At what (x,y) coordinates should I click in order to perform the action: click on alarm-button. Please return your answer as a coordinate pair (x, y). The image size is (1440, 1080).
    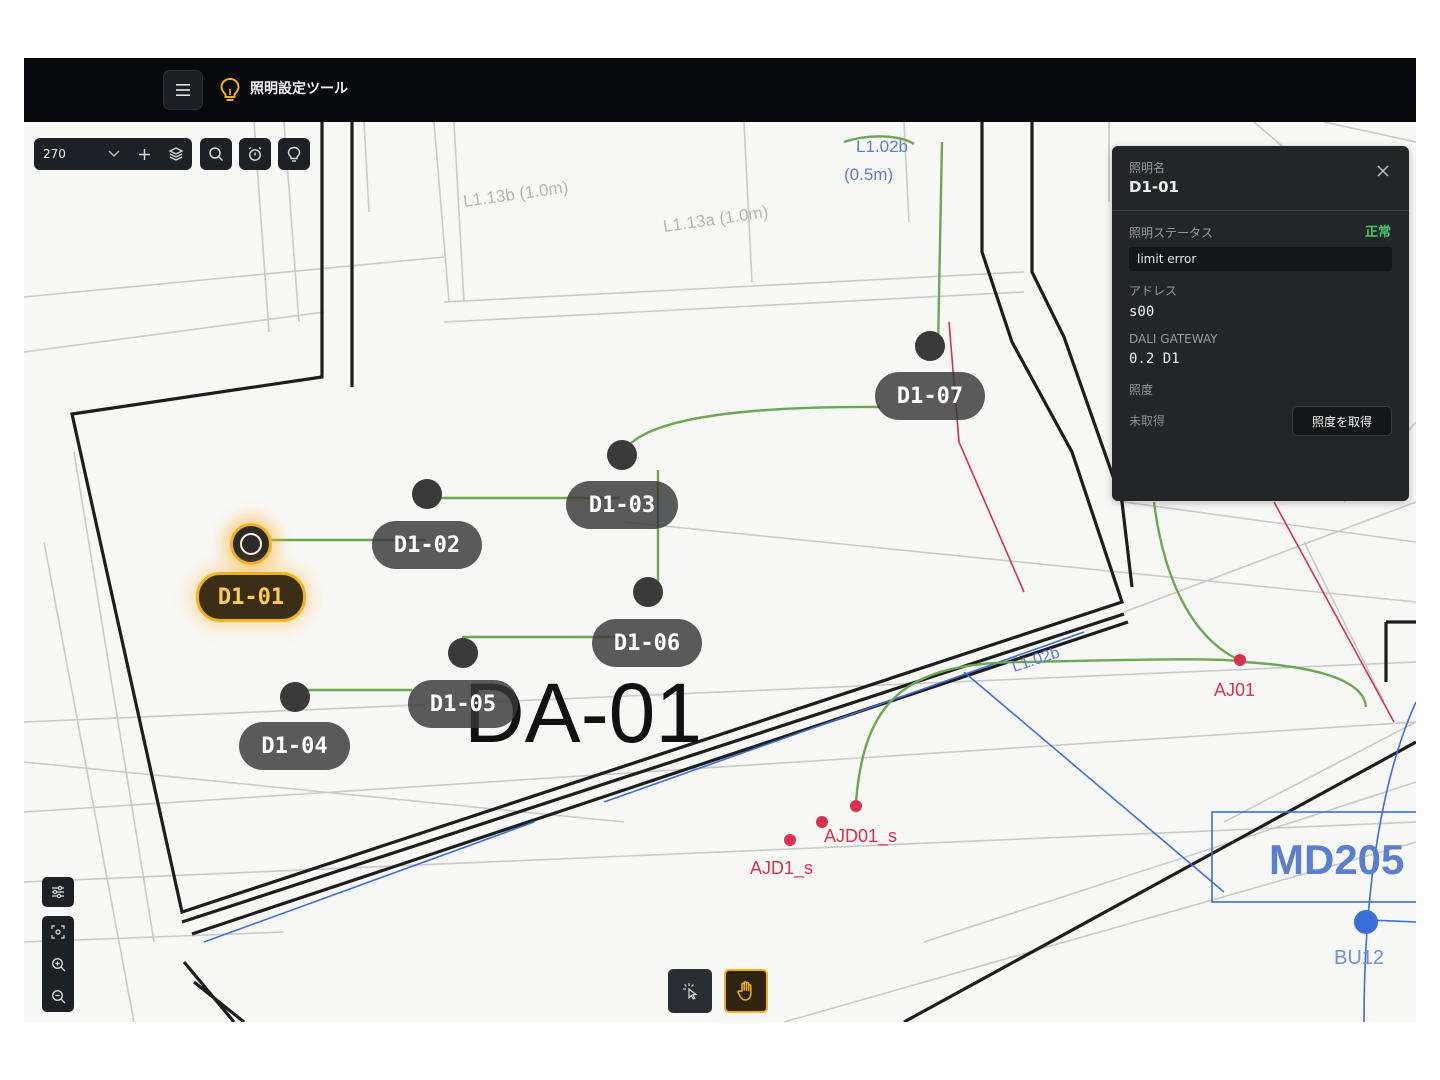
    Looking at the image, I should click on (255, 154).